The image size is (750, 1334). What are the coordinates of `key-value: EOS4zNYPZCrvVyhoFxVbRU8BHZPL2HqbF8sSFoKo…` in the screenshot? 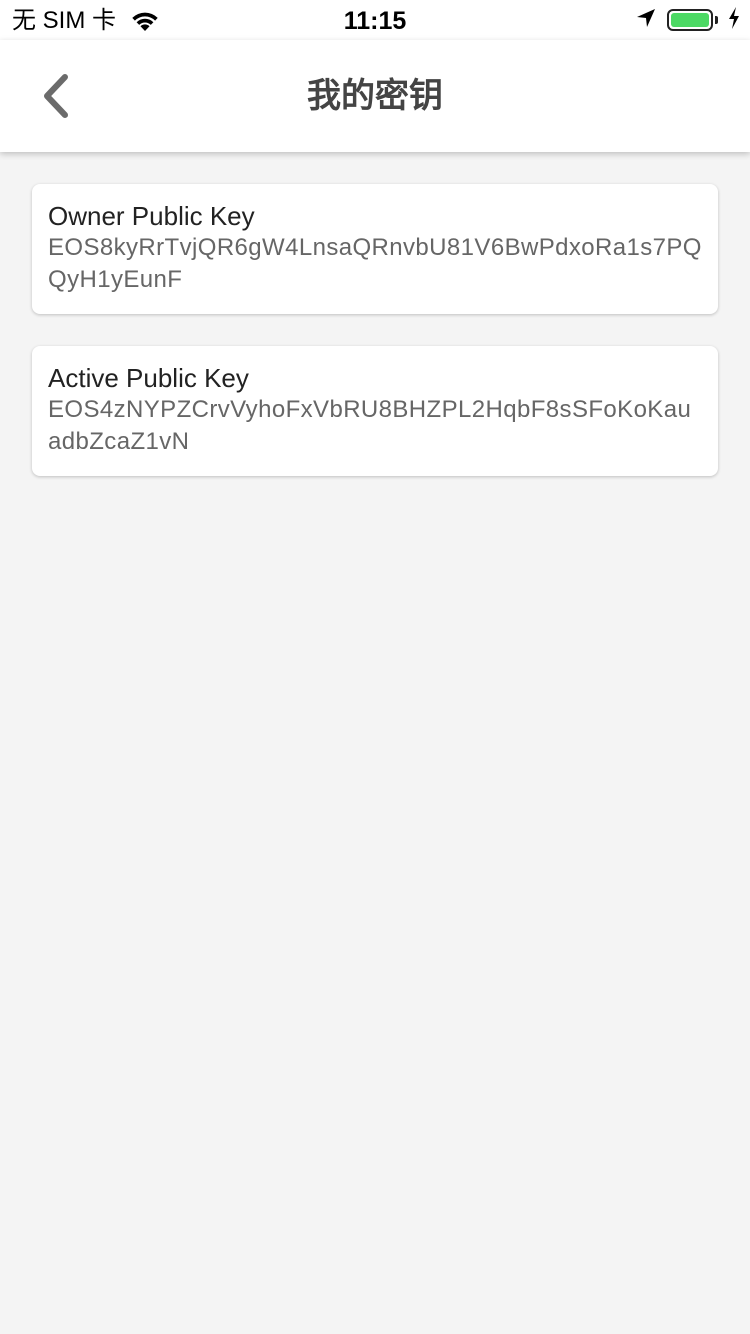 It's located at (370, 425).